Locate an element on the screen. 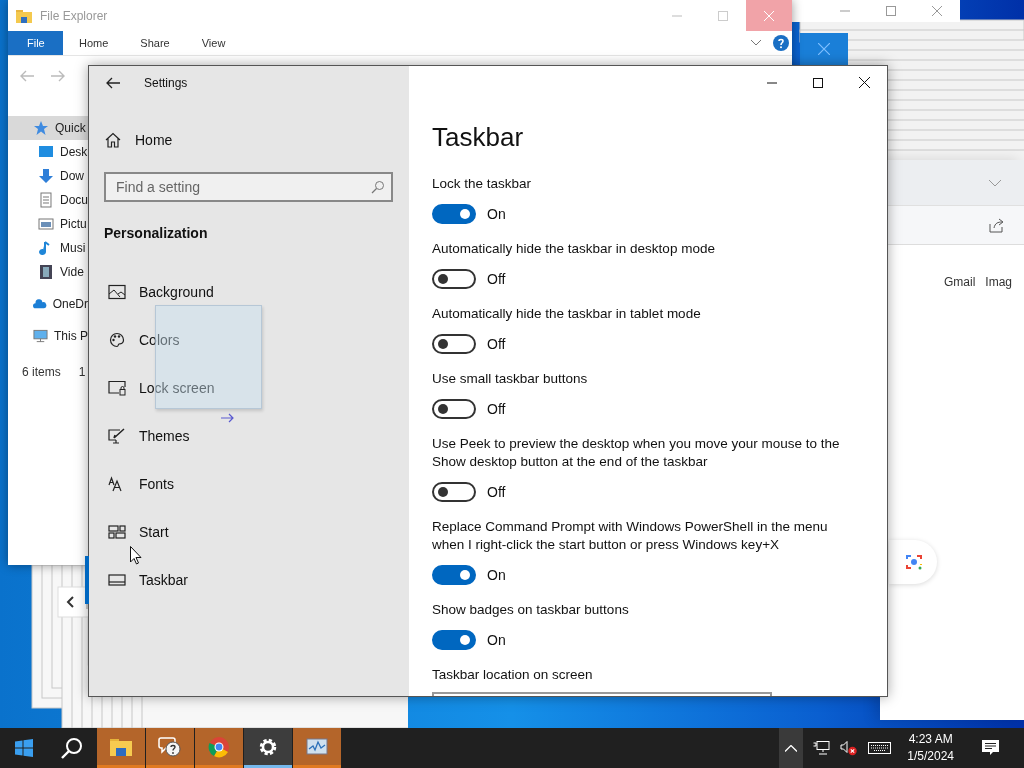 The height and width of the screenshot is (768, 1024). desktop-icon is located at coordinates (46, 152).